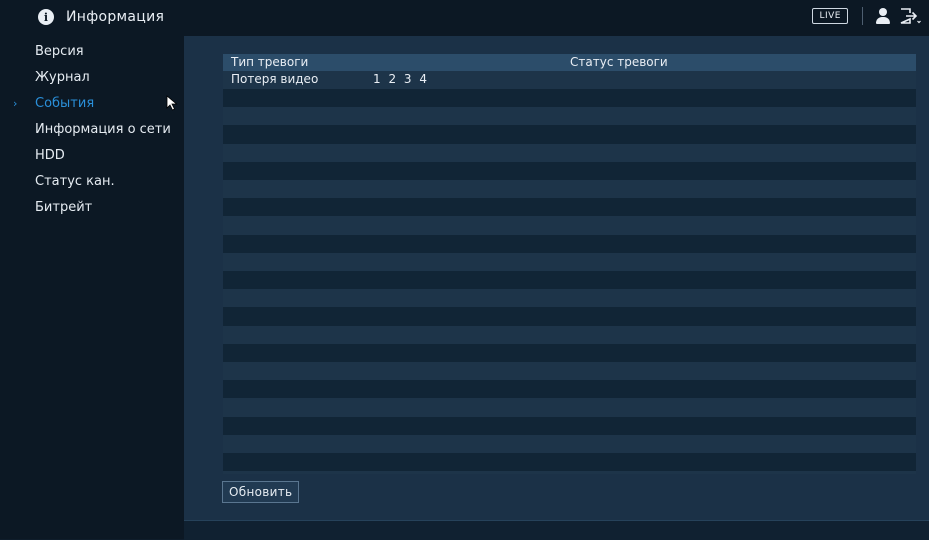  I want to click on refresh-button: Обновить, so click(261, 492).